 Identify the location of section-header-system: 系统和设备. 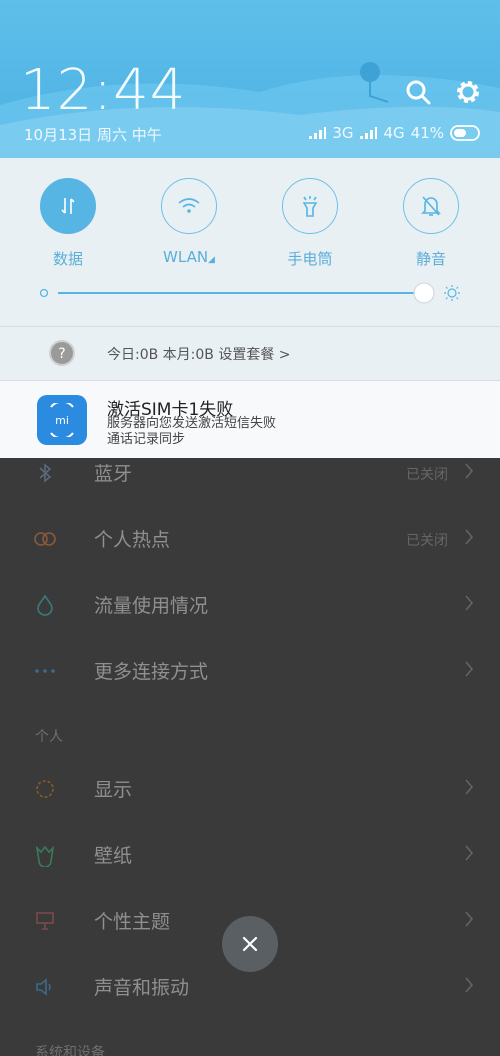
(70, 1050).